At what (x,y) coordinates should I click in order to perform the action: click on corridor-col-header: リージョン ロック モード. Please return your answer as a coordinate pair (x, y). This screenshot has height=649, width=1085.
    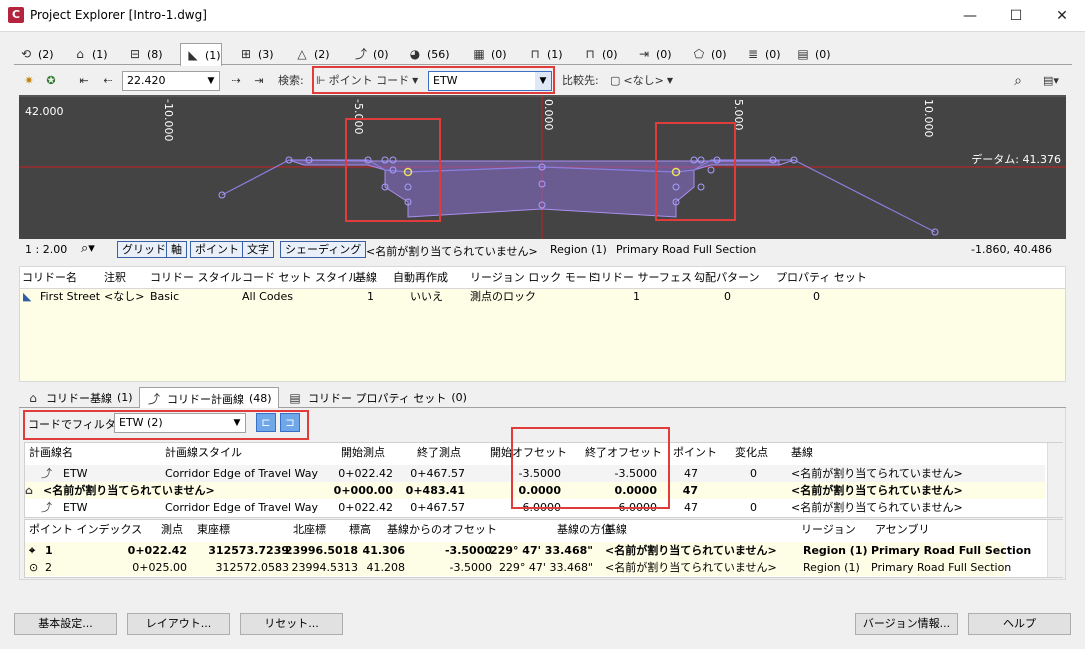
    Looking at the image, I should click on (534, 278).